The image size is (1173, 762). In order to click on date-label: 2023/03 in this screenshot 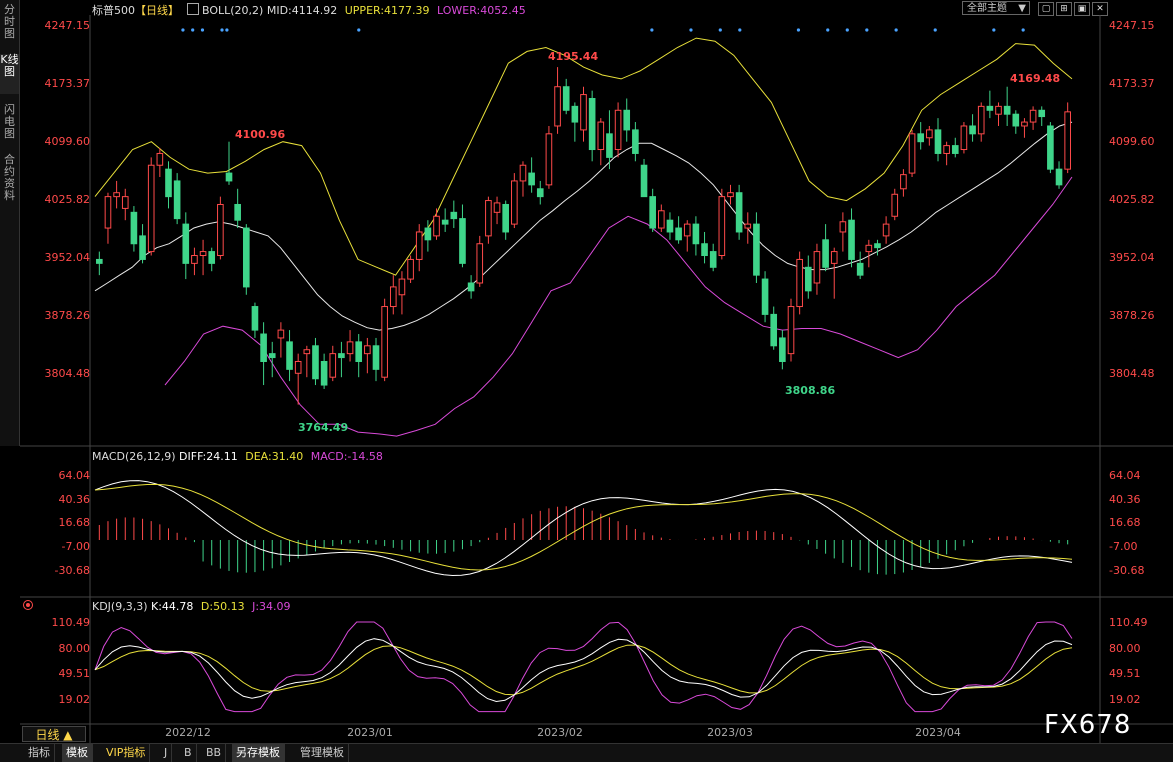, I will do `click(730, 732)`.